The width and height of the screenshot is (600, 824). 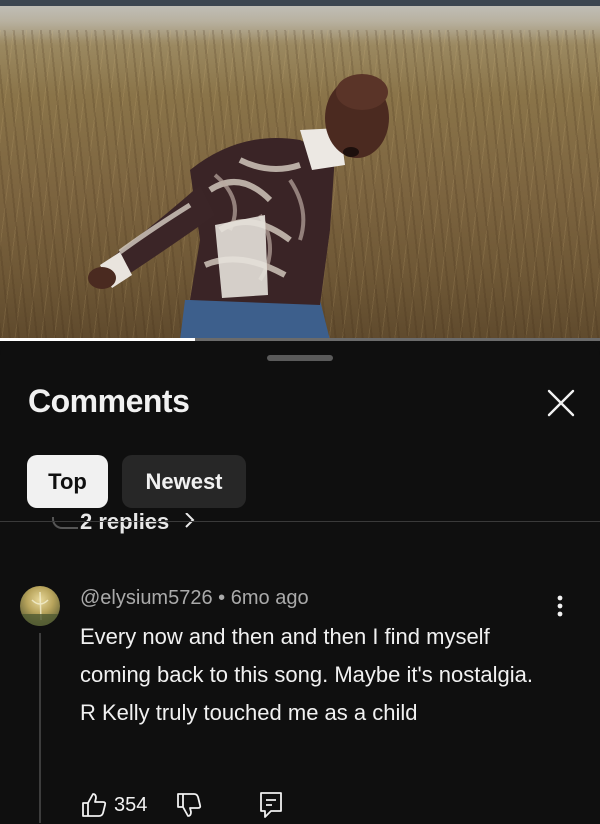 I want to click on comment-author: @elysium5726, so click(x=146, y=598).